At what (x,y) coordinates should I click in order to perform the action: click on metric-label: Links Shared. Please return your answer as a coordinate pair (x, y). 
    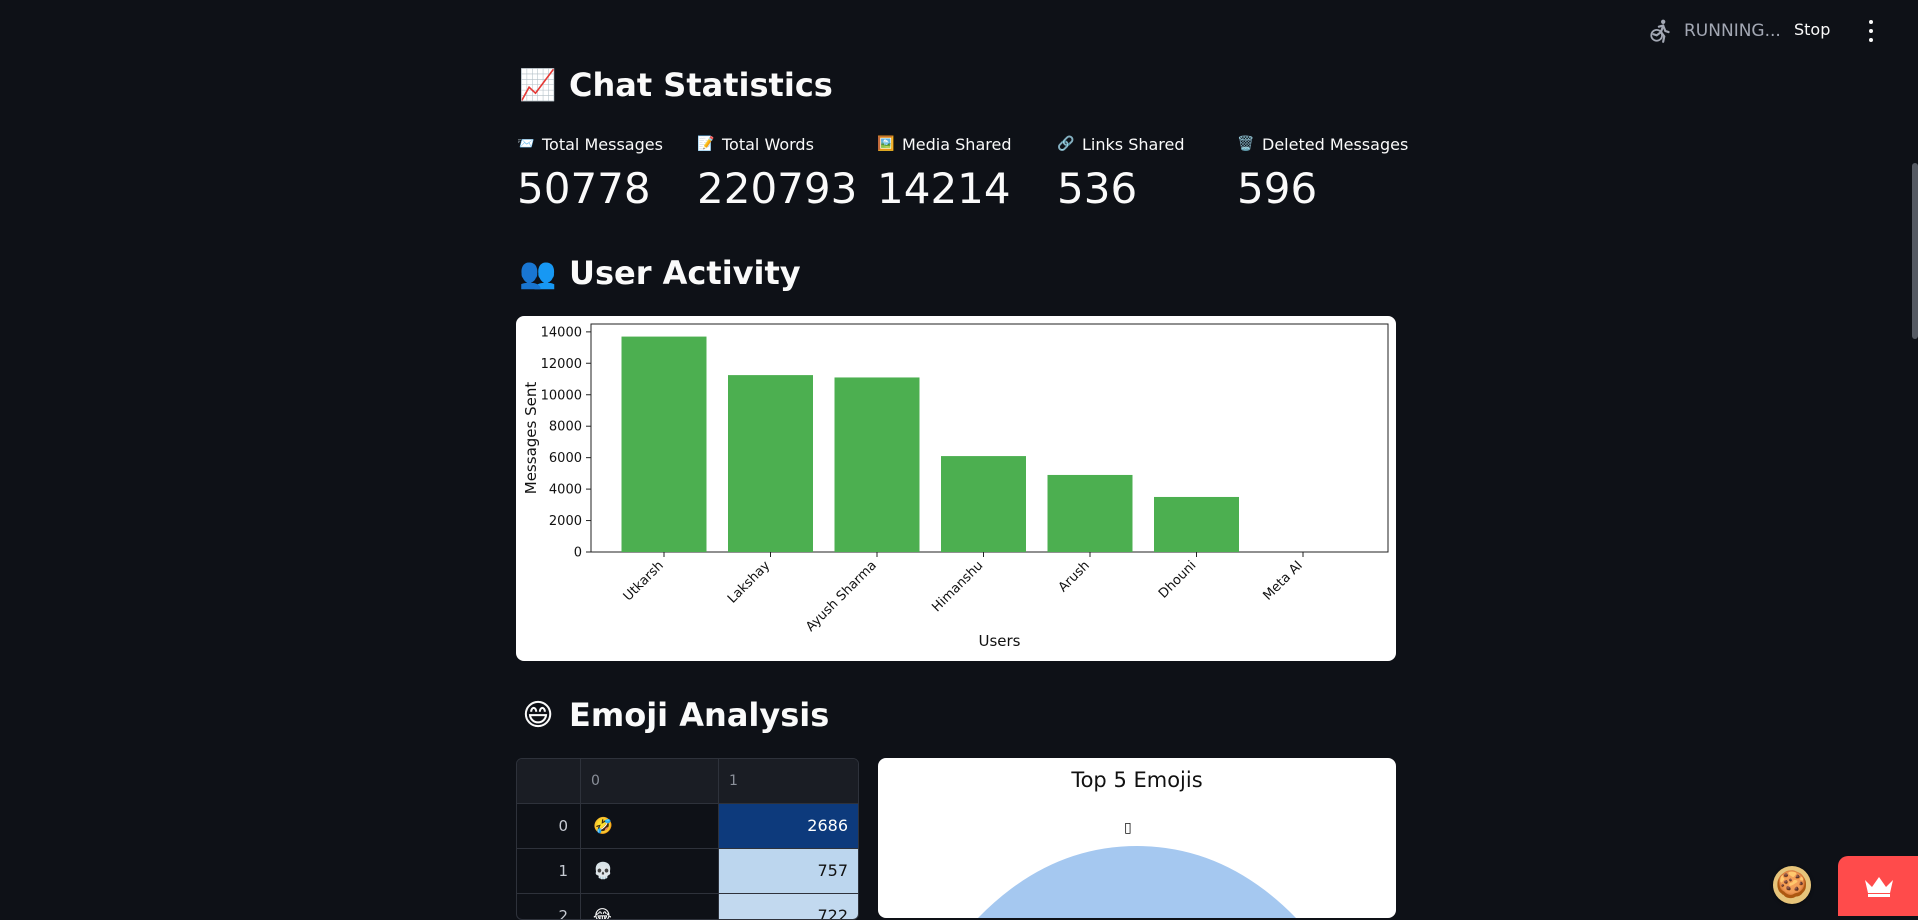
    Looking at the image, I should click on (1133, 144).